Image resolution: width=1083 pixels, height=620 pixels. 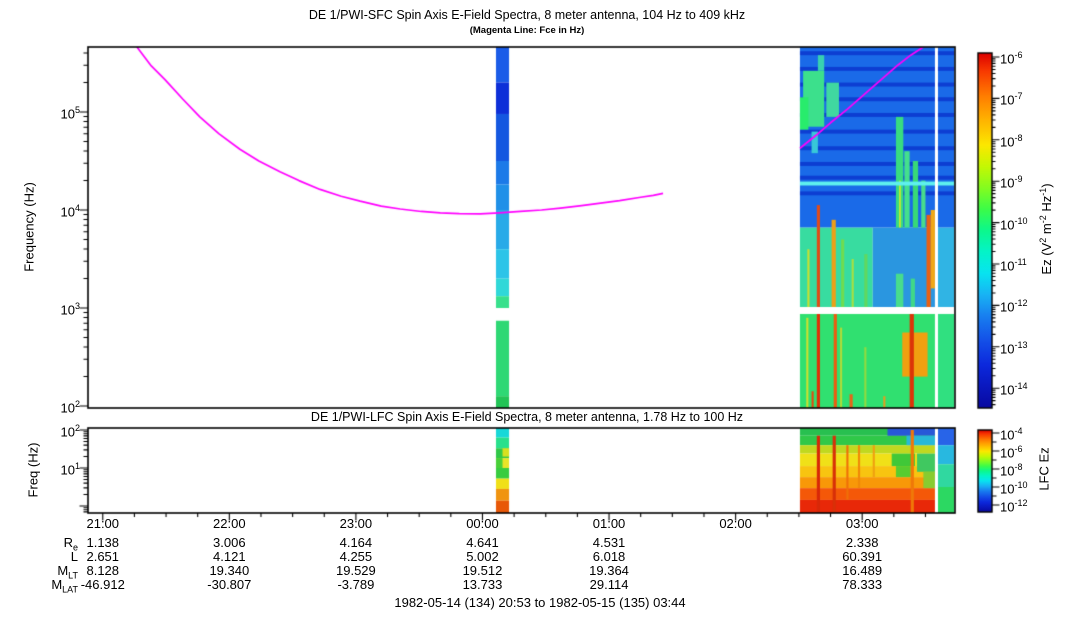 I want to click on ephemeris-value: -46.912, so click(x=102, y=584).